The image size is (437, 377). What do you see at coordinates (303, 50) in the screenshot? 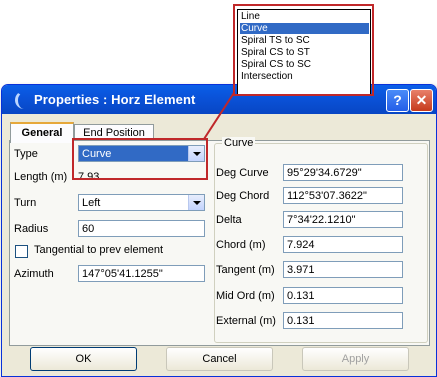
I see `annotation-box-dropdown` at bounding box center [303, 50].